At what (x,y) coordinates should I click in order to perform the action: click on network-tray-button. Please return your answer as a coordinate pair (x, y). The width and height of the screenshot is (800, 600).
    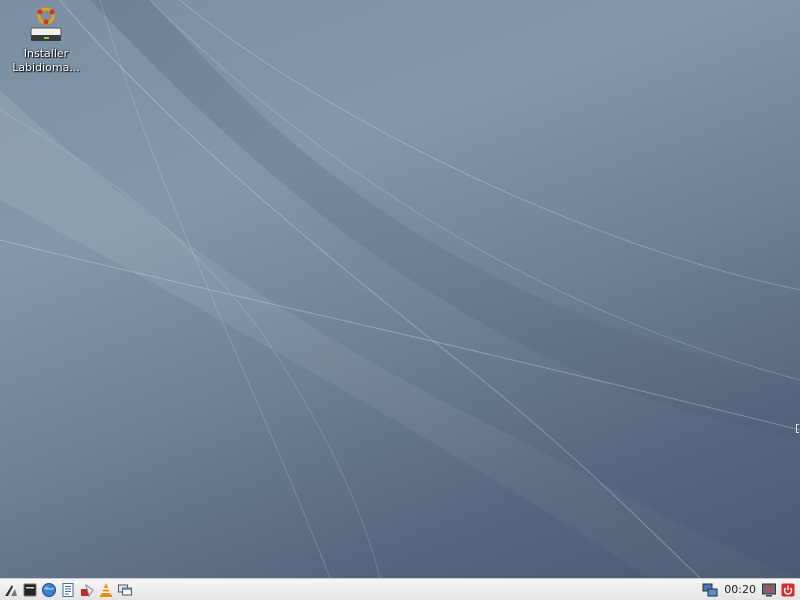
    Looking at the image, I should click on (710, 590).